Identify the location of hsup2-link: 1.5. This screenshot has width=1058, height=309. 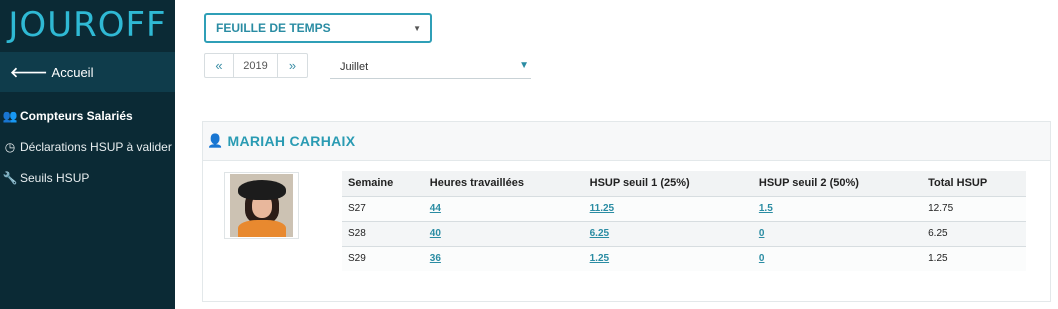
(766, 208).